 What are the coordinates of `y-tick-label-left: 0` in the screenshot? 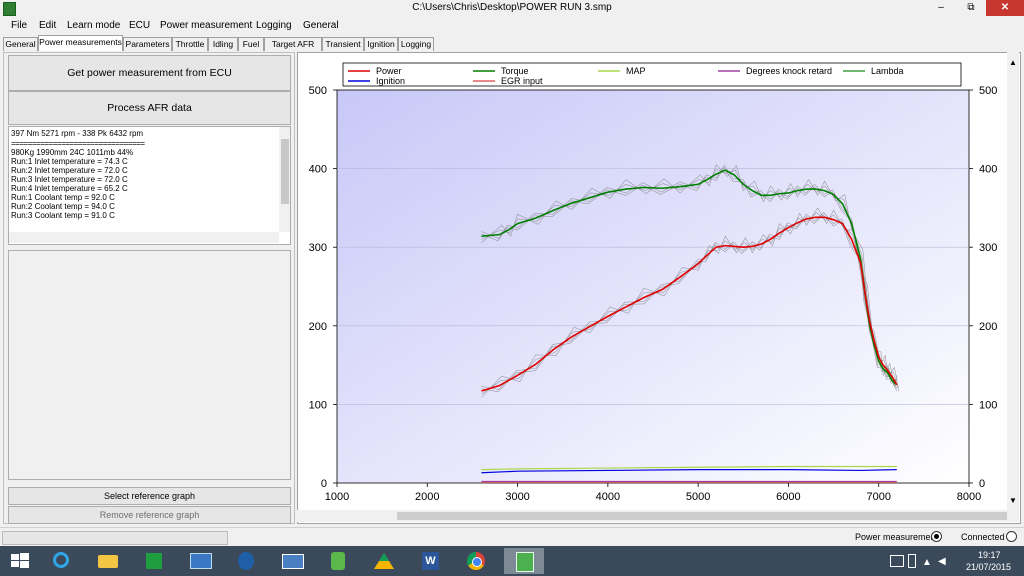 It's located at (324, 484).